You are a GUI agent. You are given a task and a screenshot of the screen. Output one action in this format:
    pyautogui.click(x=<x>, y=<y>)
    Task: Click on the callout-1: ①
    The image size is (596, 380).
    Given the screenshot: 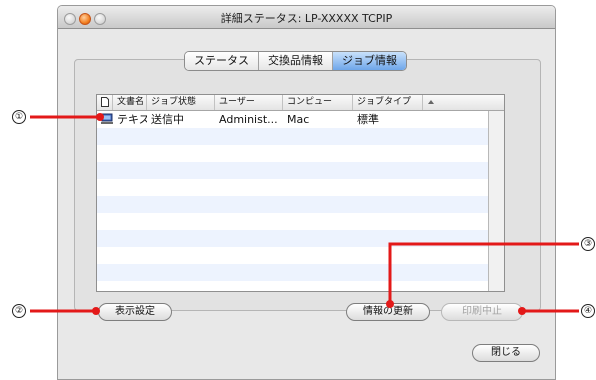 What is the action you would take?
    pyautogui.click(x=19, y=117)
    